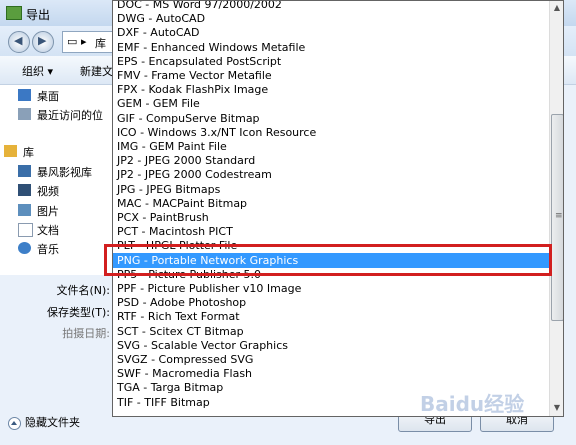 Image resolution: width=576 pixels, height=445 pixels. I want to click on dropdown-option: GEM - GEM File, so click(333, 103).